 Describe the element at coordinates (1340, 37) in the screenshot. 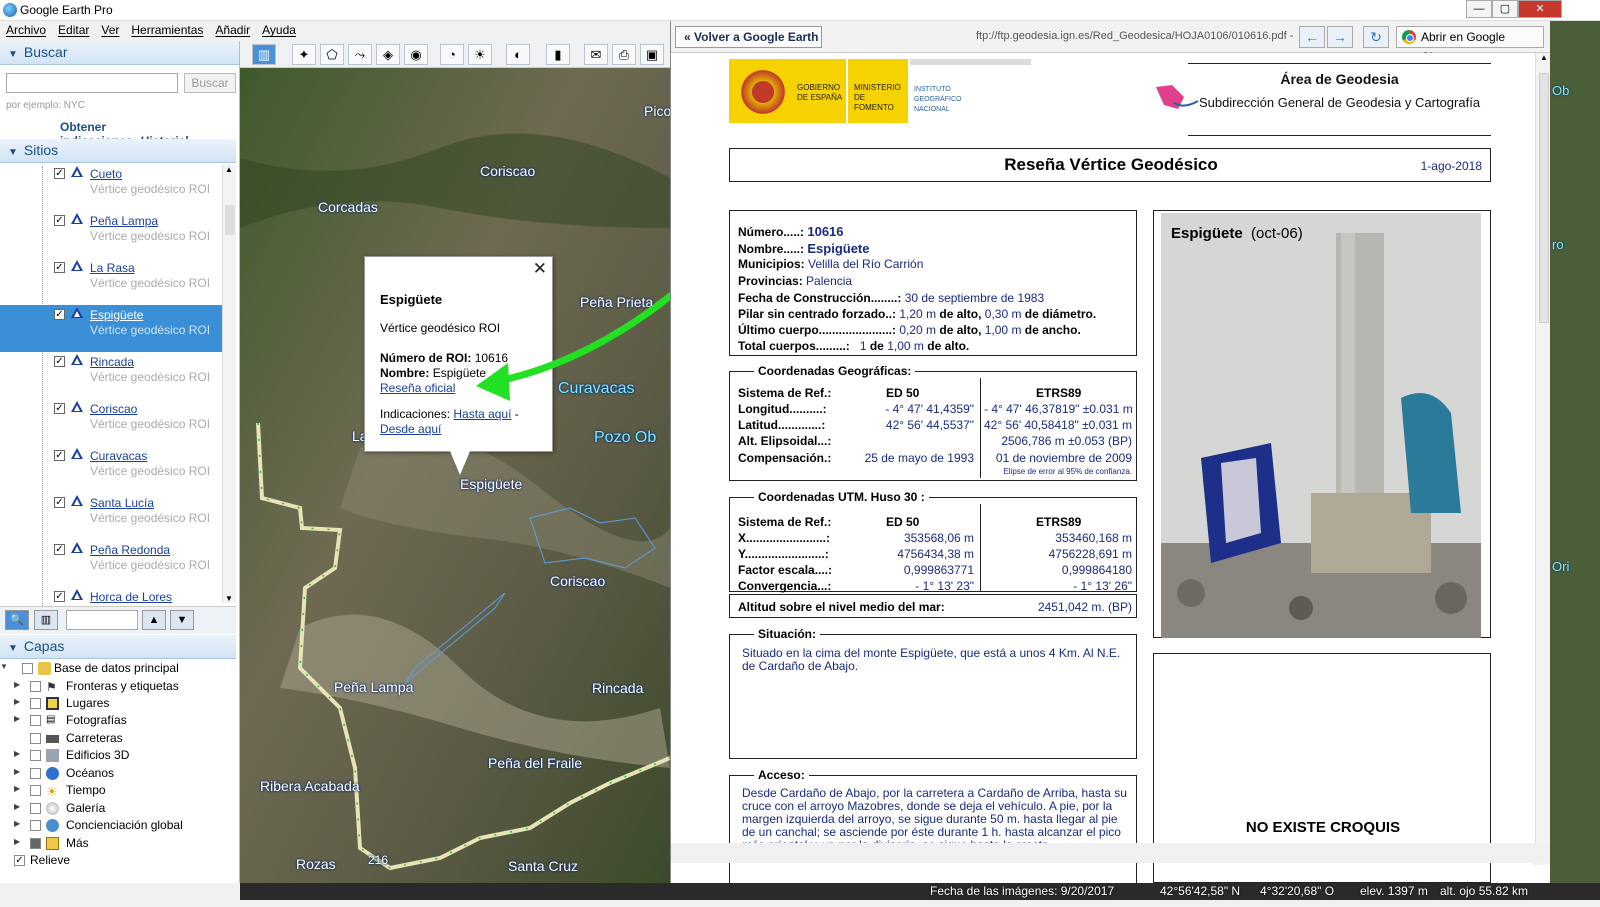

I see `forward-arrow-button: →` at that location.